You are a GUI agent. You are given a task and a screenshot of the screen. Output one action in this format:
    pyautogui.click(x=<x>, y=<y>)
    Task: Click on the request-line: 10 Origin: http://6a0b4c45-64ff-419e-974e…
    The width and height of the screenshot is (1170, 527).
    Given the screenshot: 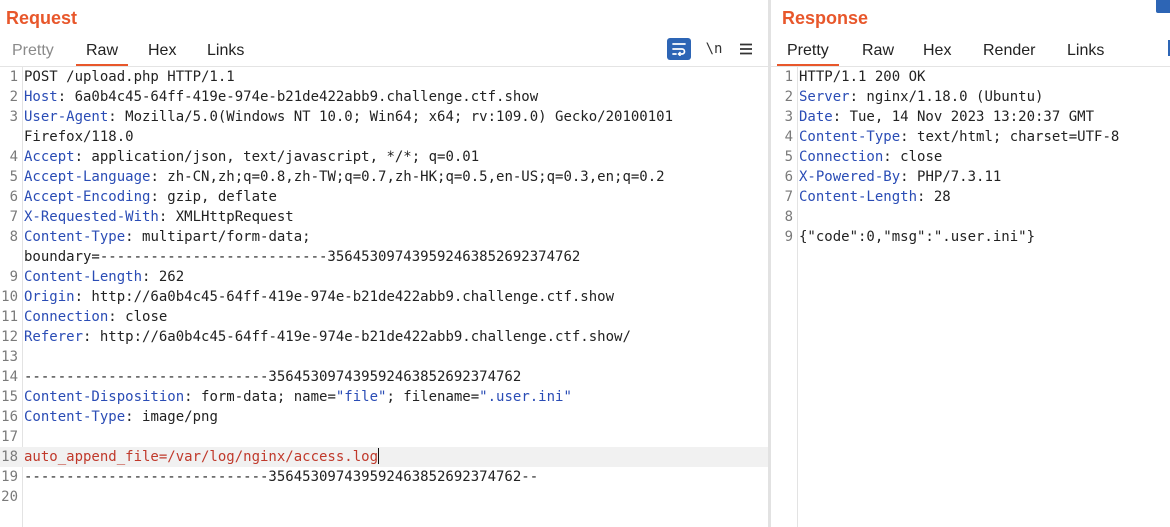 What is the action you would take?
    pyautogui.click(x=384, y=297)
    